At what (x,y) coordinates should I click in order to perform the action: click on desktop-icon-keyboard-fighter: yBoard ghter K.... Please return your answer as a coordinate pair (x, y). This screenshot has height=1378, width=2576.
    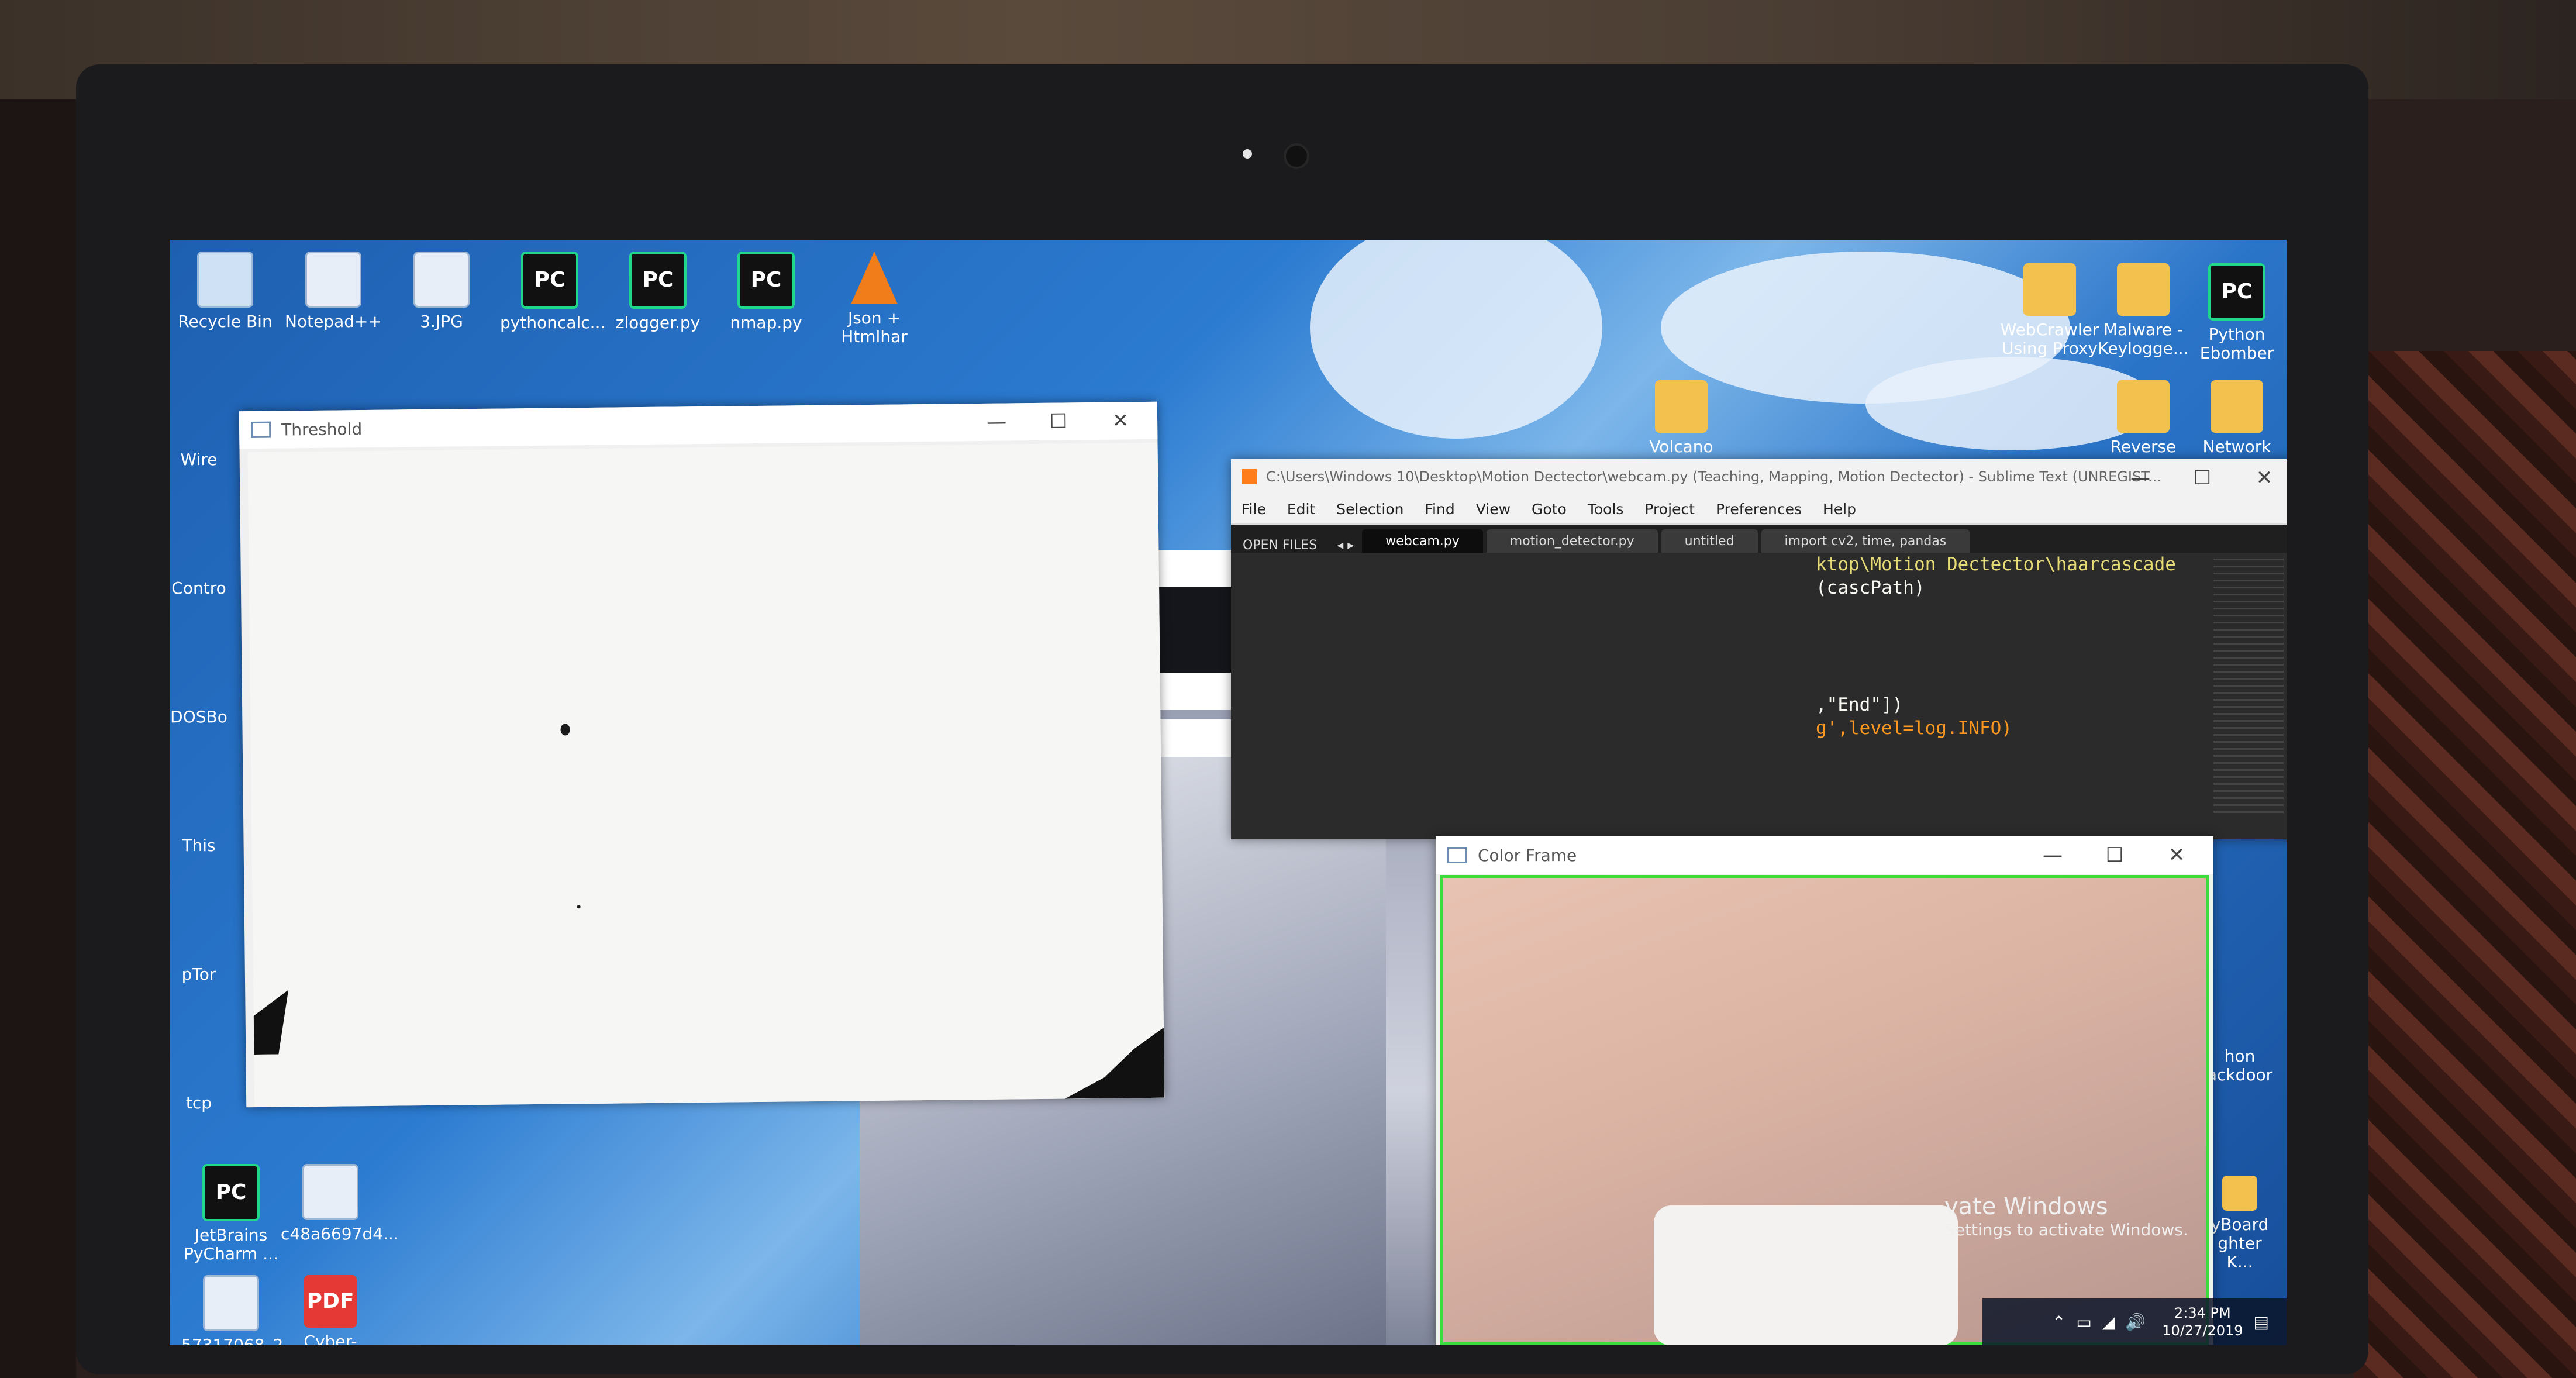
    Looking at the image, I should click on (2240, 1224).